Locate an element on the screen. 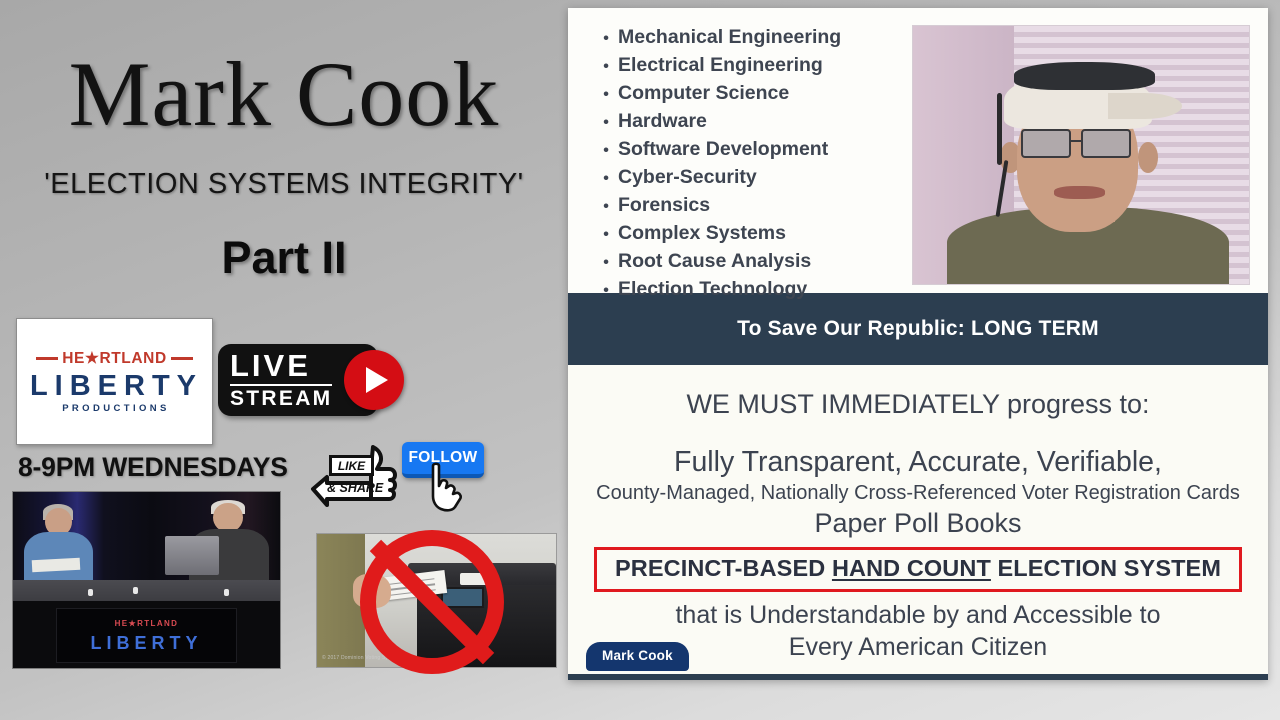  slide-intro-line: WE MUST IMMEDIATELY progress to: is located at coordinates (918, 404).